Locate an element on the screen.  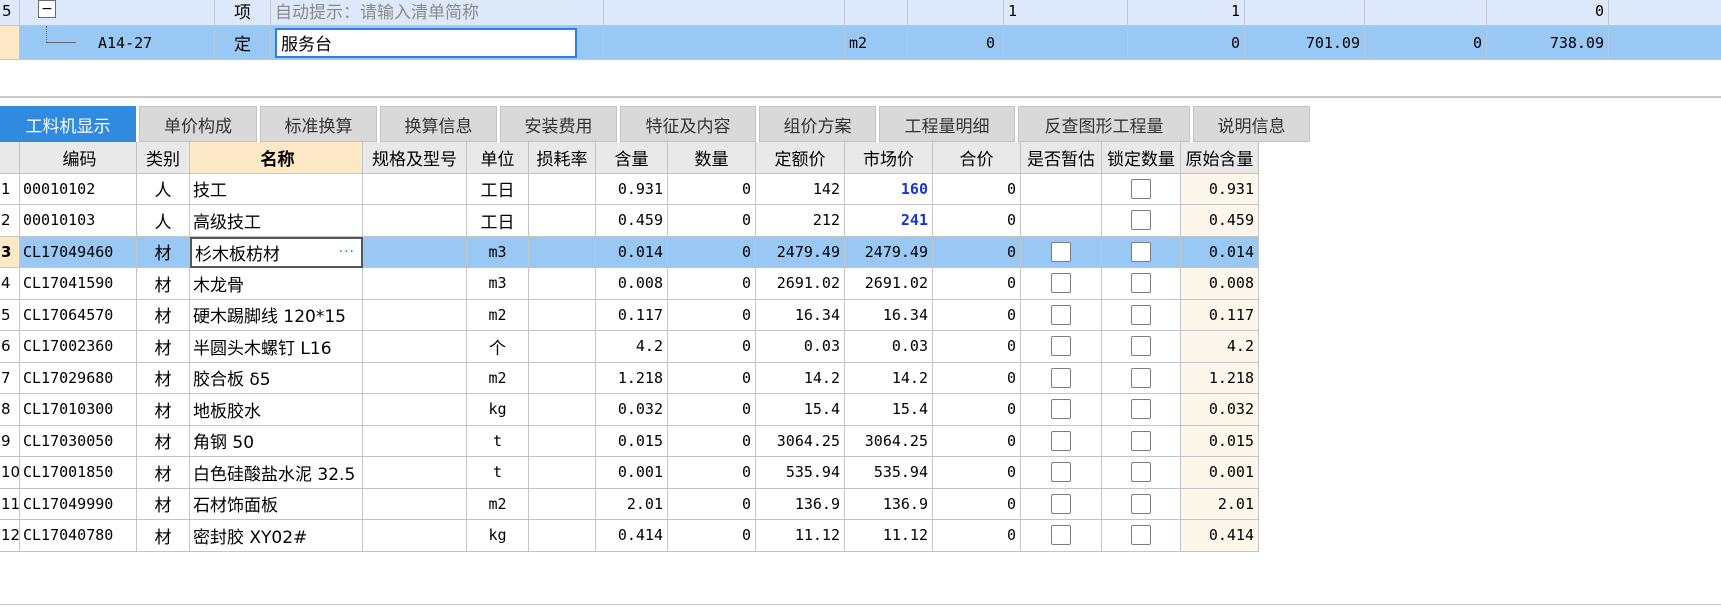
item-name-cell: 自动提示：请输入清单简称 is located at coordinates (437, 13).